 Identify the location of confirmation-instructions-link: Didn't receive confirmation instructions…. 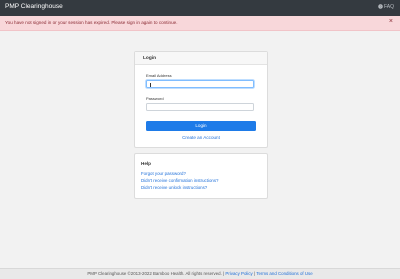
(179, 180).